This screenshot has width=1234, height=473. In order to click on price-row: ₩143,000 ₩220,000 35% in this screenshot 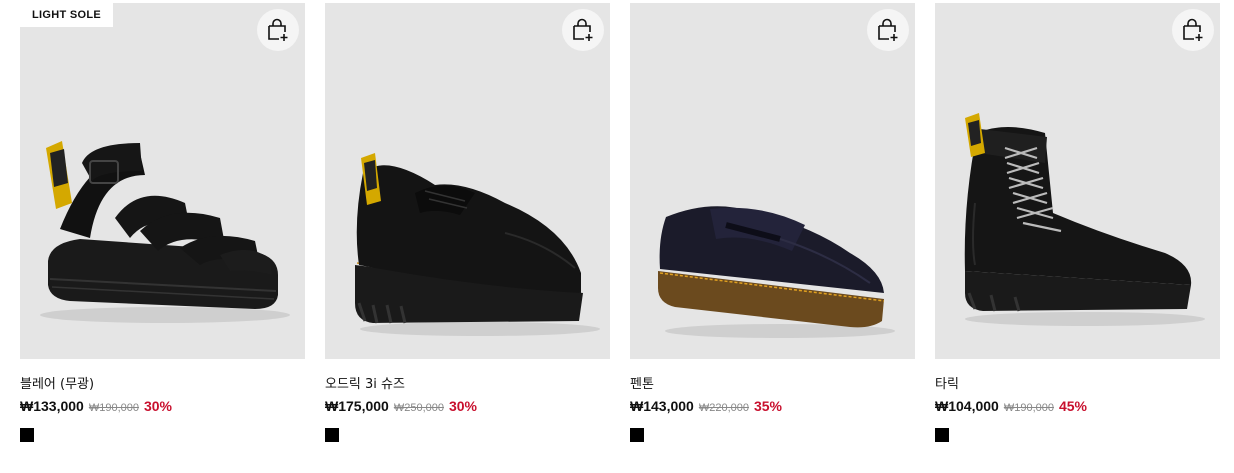, I will do `click(772, 407)`.